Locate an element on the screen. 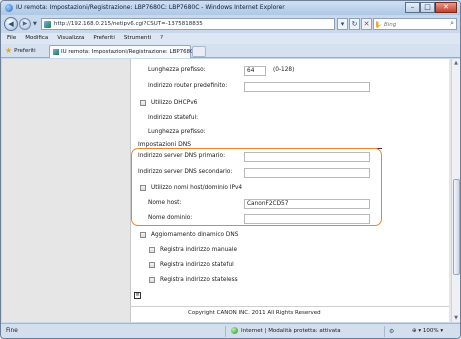 The height and width of the screenshot is (339, 461). forward-button: ▶ is located at coordinates (25, 24).